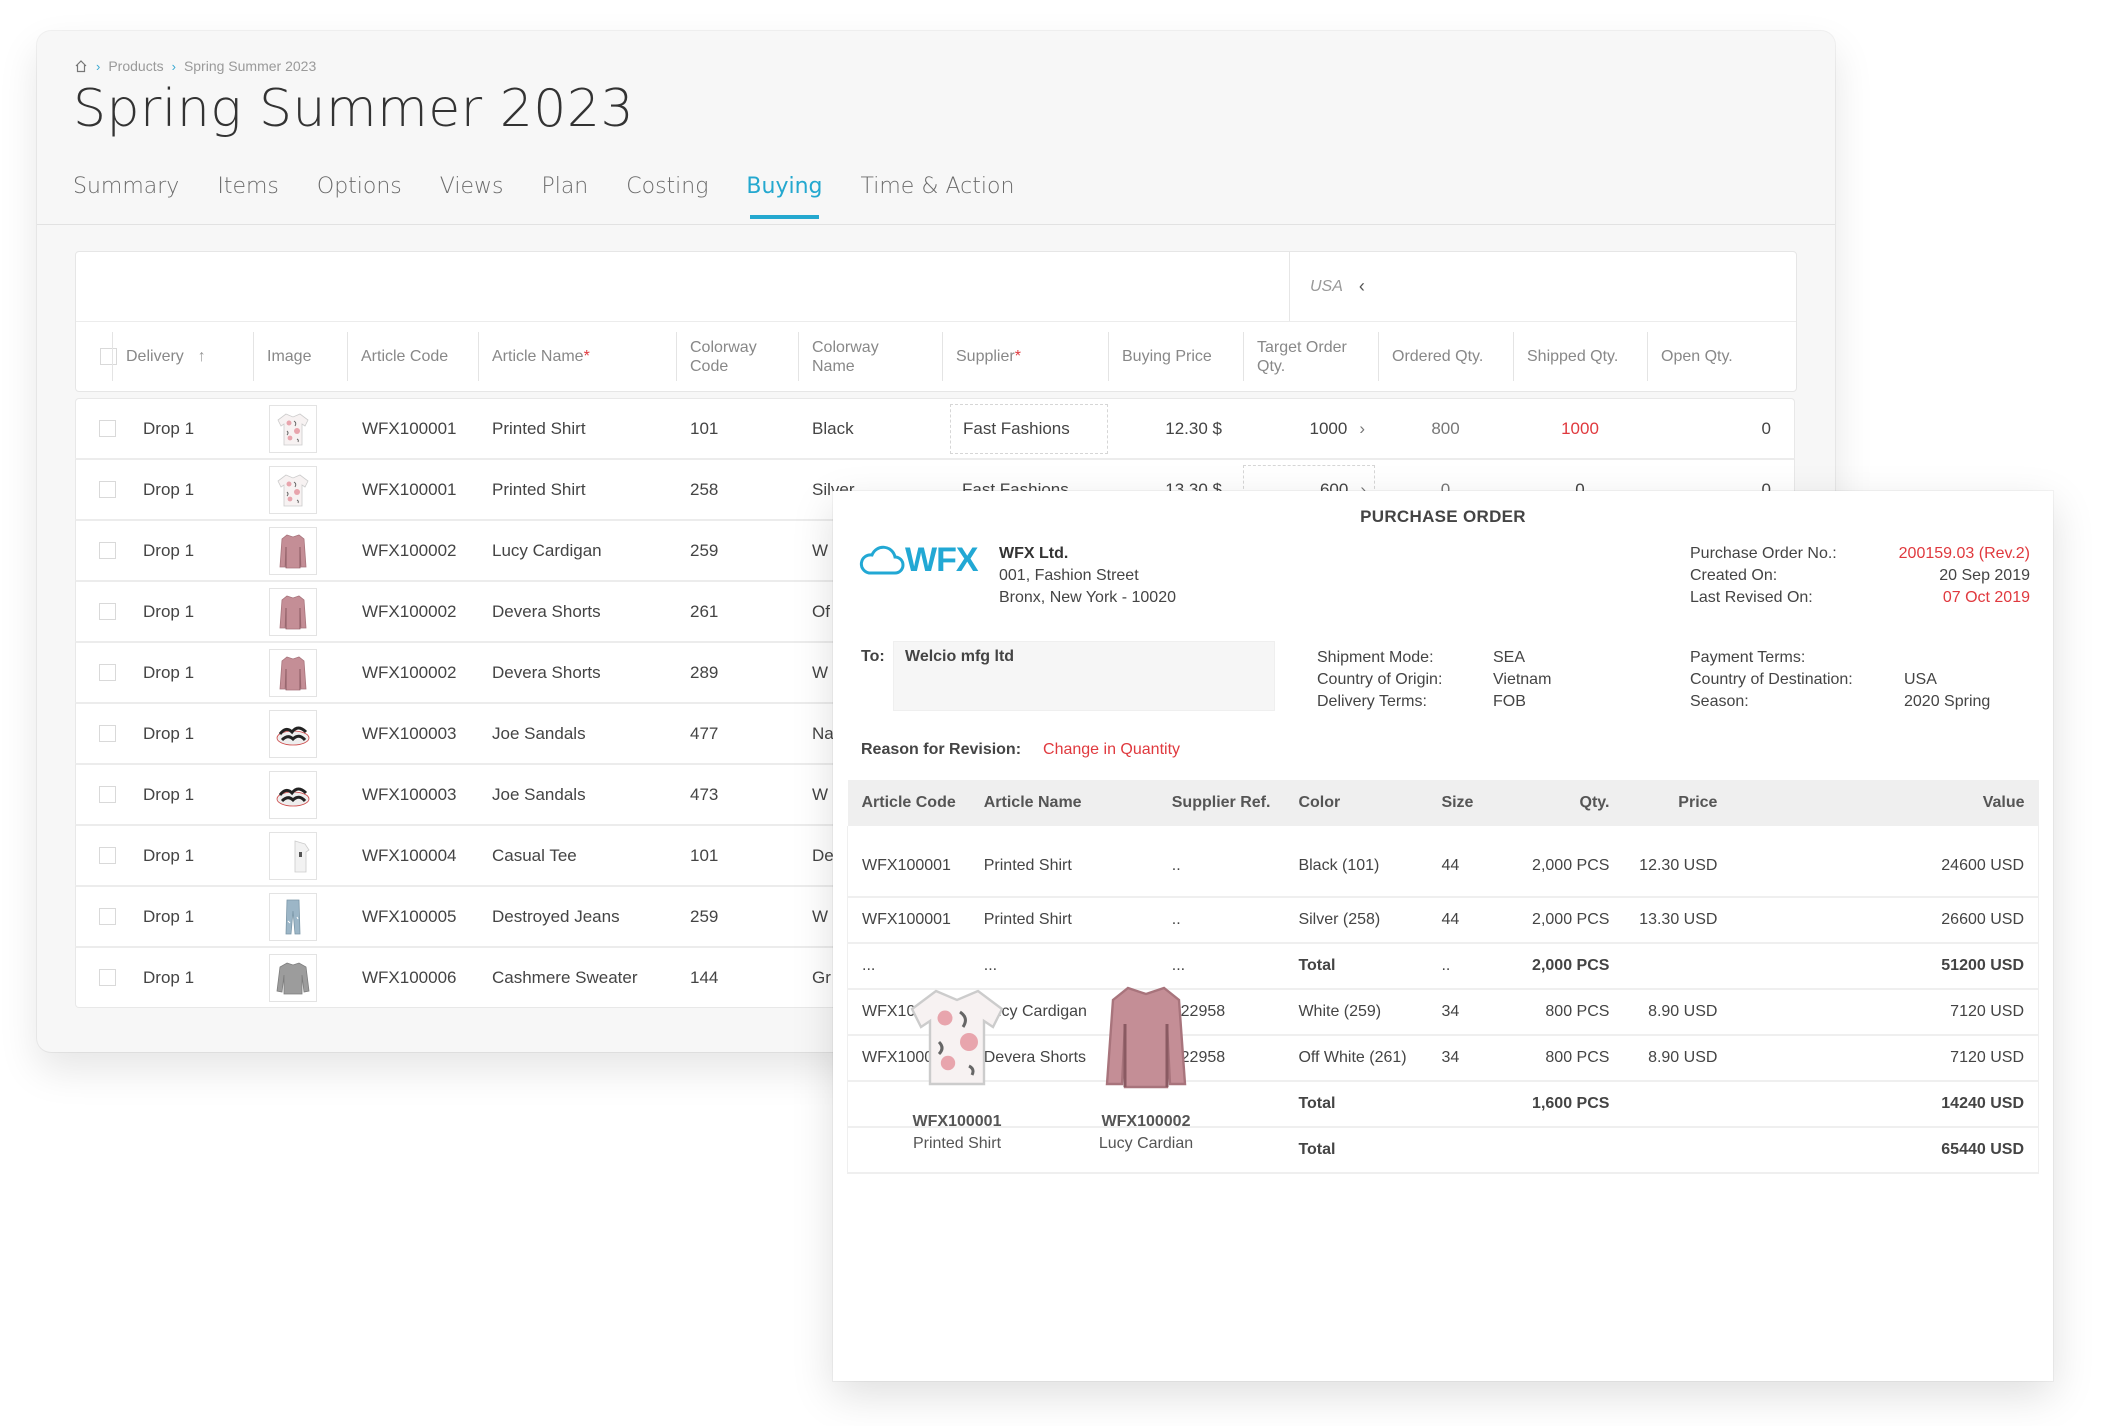  I want to click on tab-buying: Buying, so click(784, 196).